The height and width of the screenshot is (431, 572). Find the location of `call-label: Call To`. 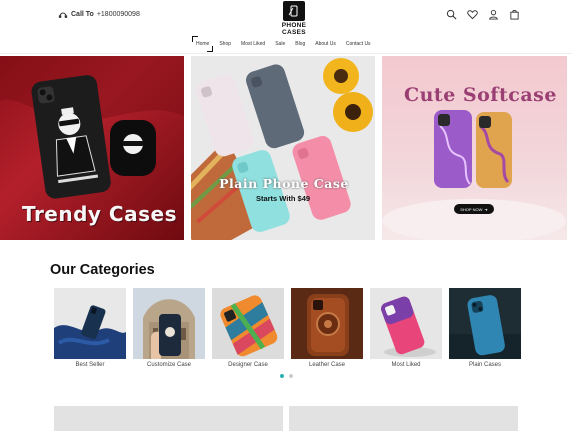

call-label: Call To is located at coordinates (82, 14).